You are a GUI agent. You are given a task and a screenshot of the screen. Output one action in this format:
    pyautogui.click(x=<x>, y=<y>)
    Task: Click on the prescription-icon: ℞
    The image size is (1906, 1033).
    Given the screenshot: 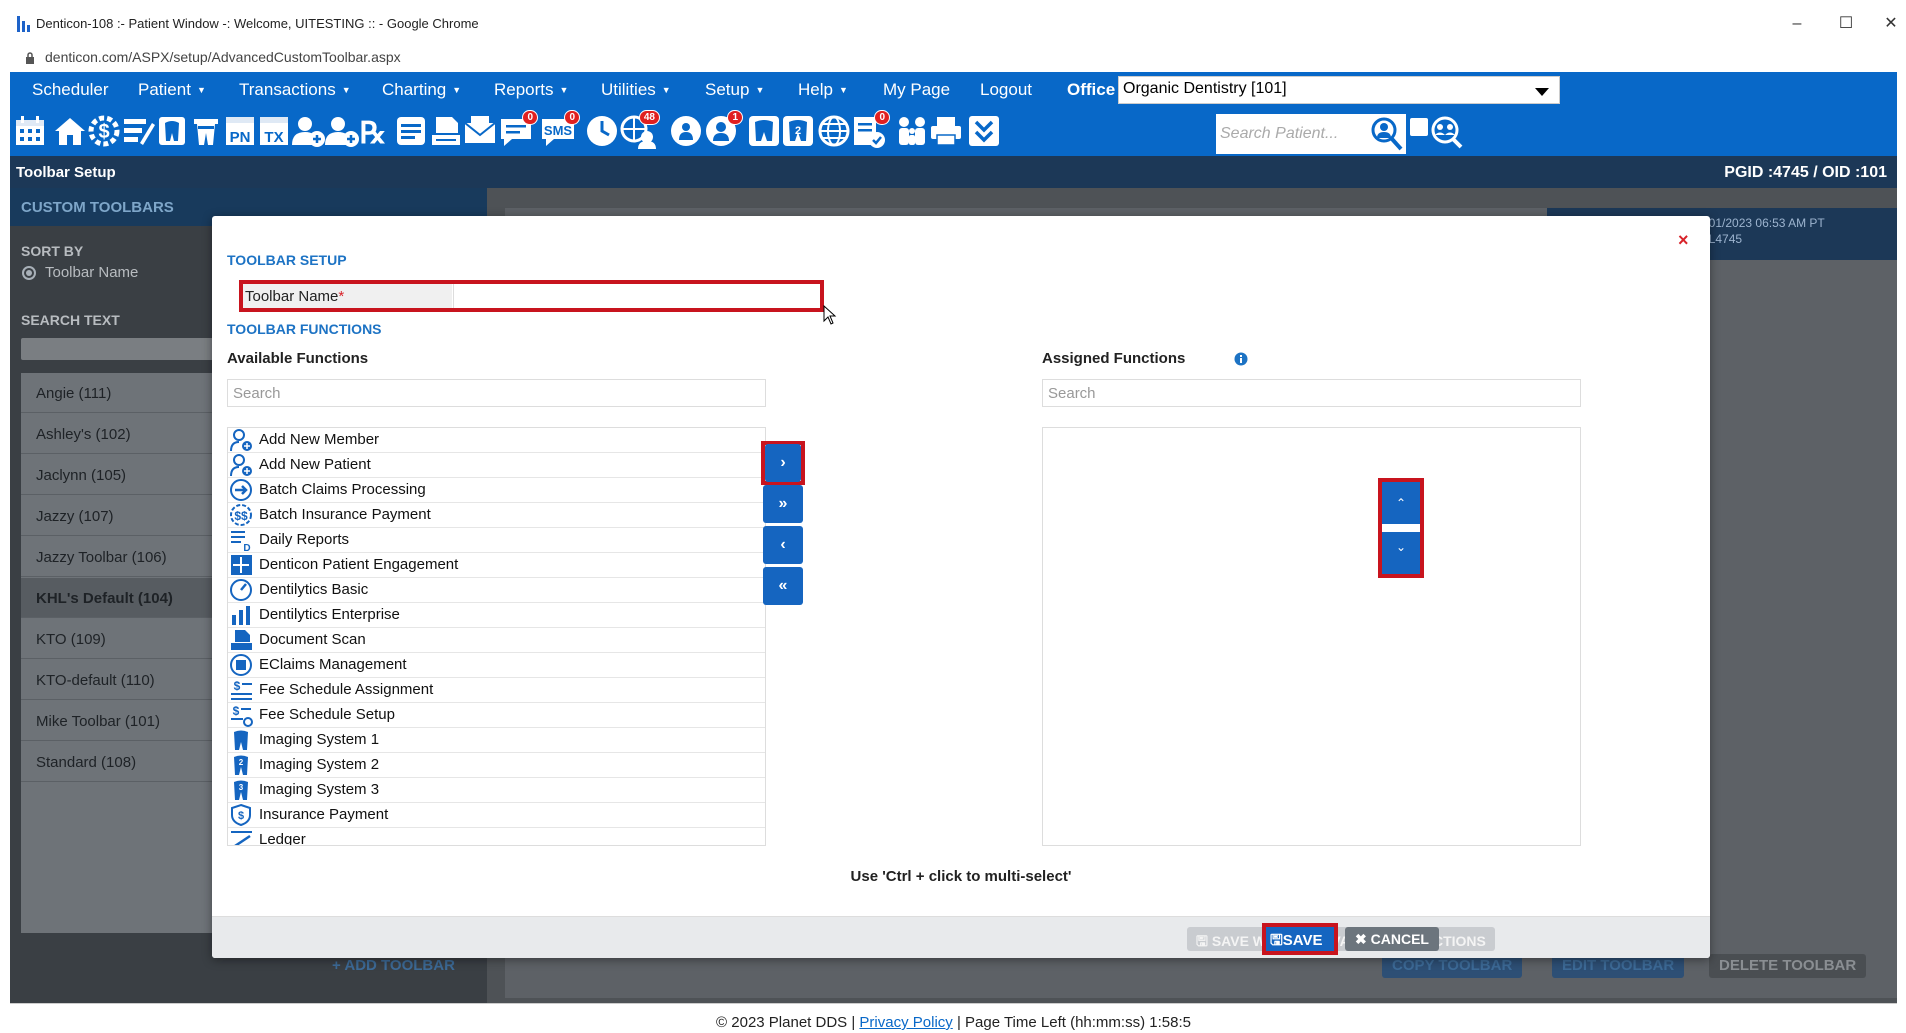 What is the action you would take?
    pyautogui.click(x=374, y=131)
    